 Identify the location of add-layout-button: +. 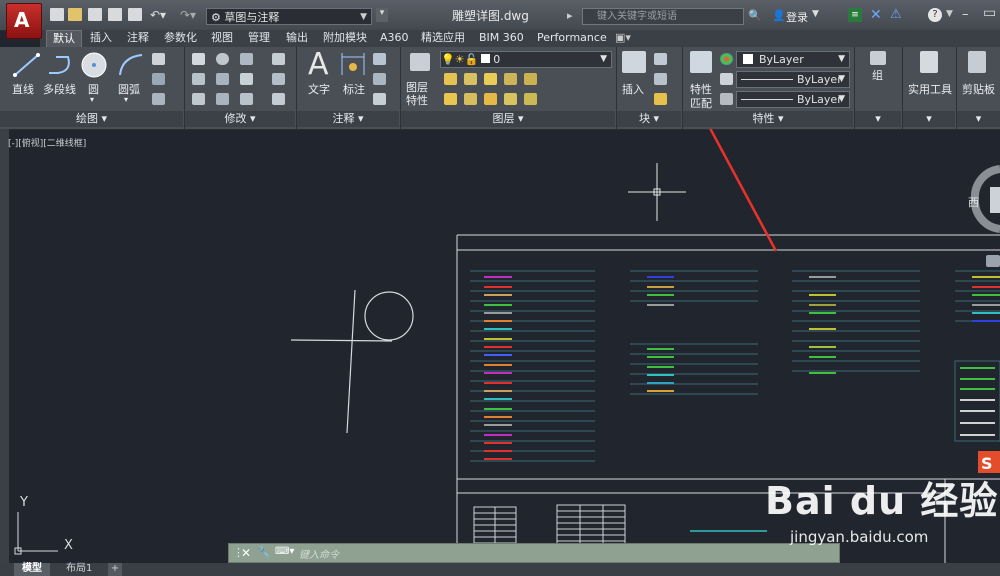
(115, 569).